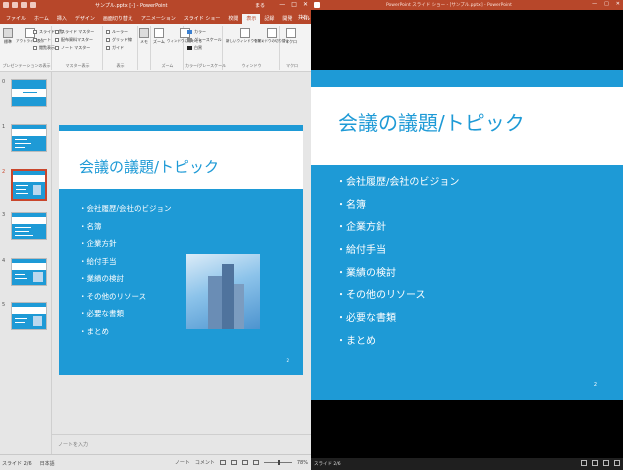  I want to click on editor-title-bar: サンプル.pptx [-] - PowerPoint まる — □ ✕, so click(155, 6).